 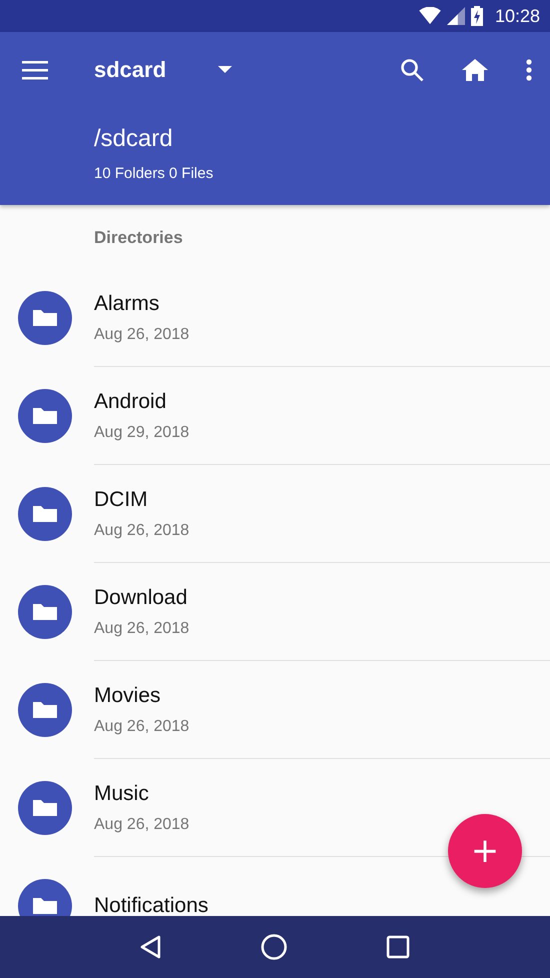 I want to click on wifi-icon, so click(x=429, y=16).